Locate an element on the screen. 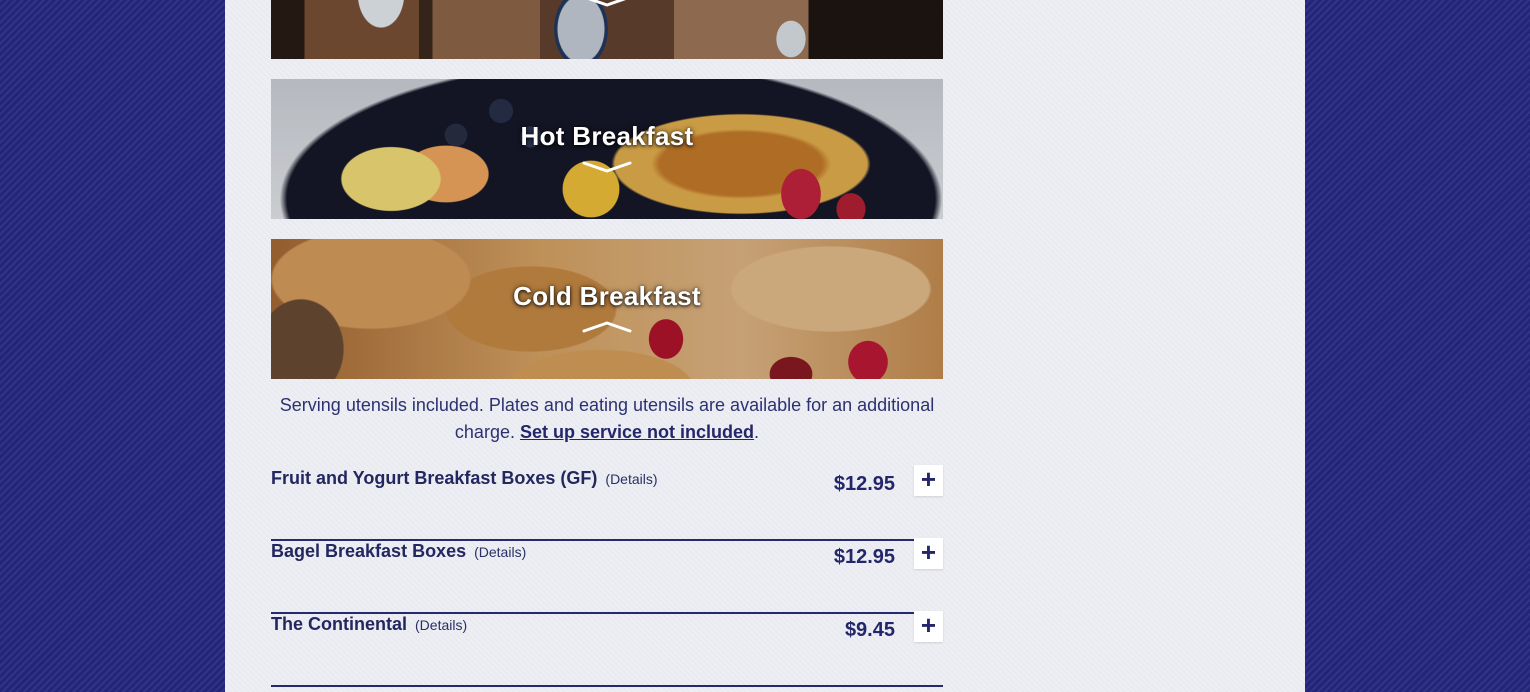 The width and height of the screenshot is (1530, 692). category-banner-hot-breakfast: Hot Breakfast is located at coordinates (607, 149).